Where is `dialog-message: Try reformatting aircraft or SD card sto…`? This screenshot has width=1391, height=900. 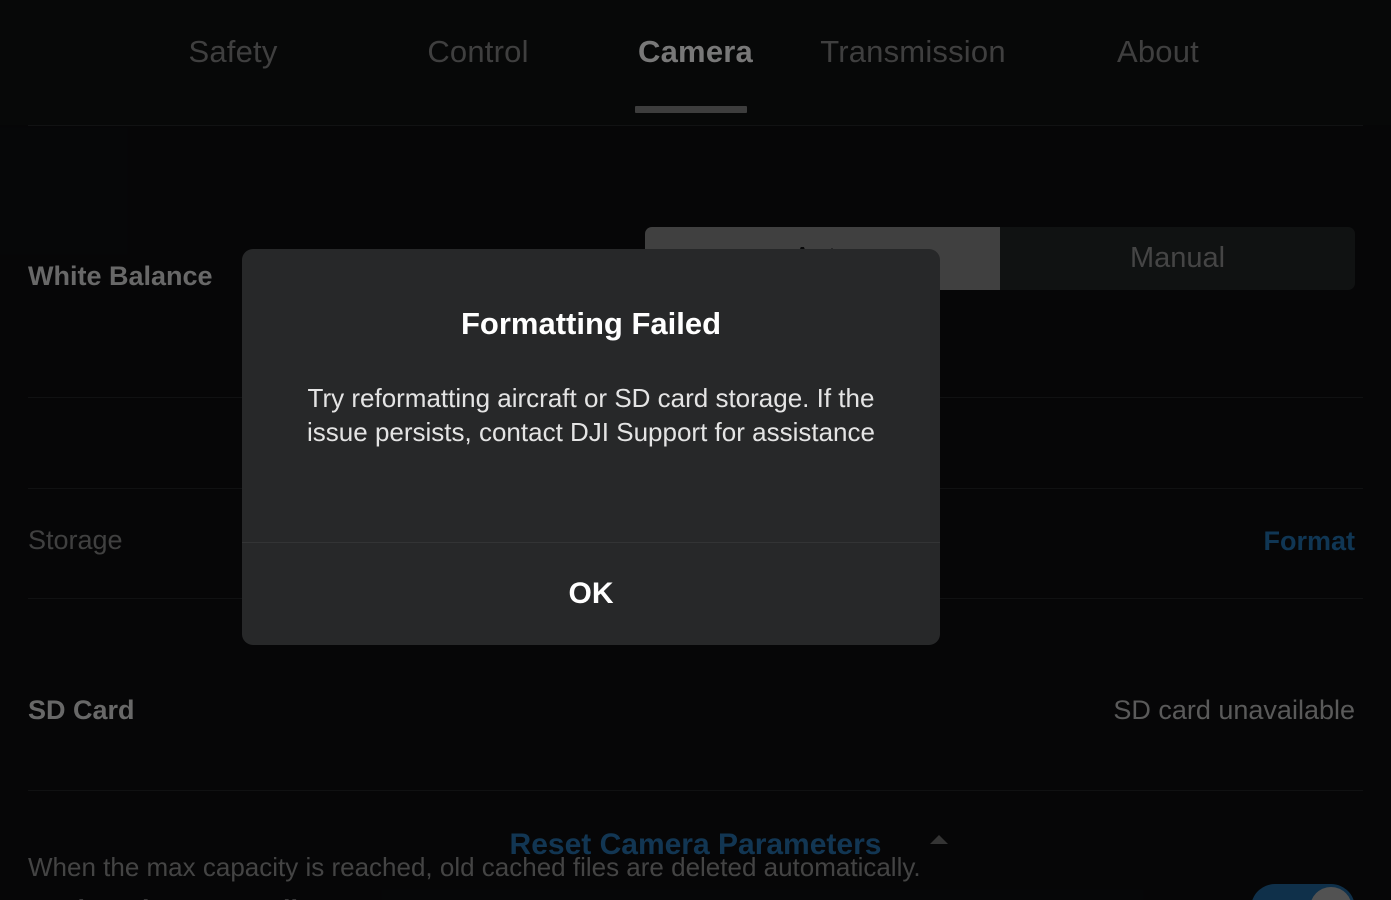 dialog-message: Try reformatting aircraft or SD card sto… is located at coordinates (591, 415).